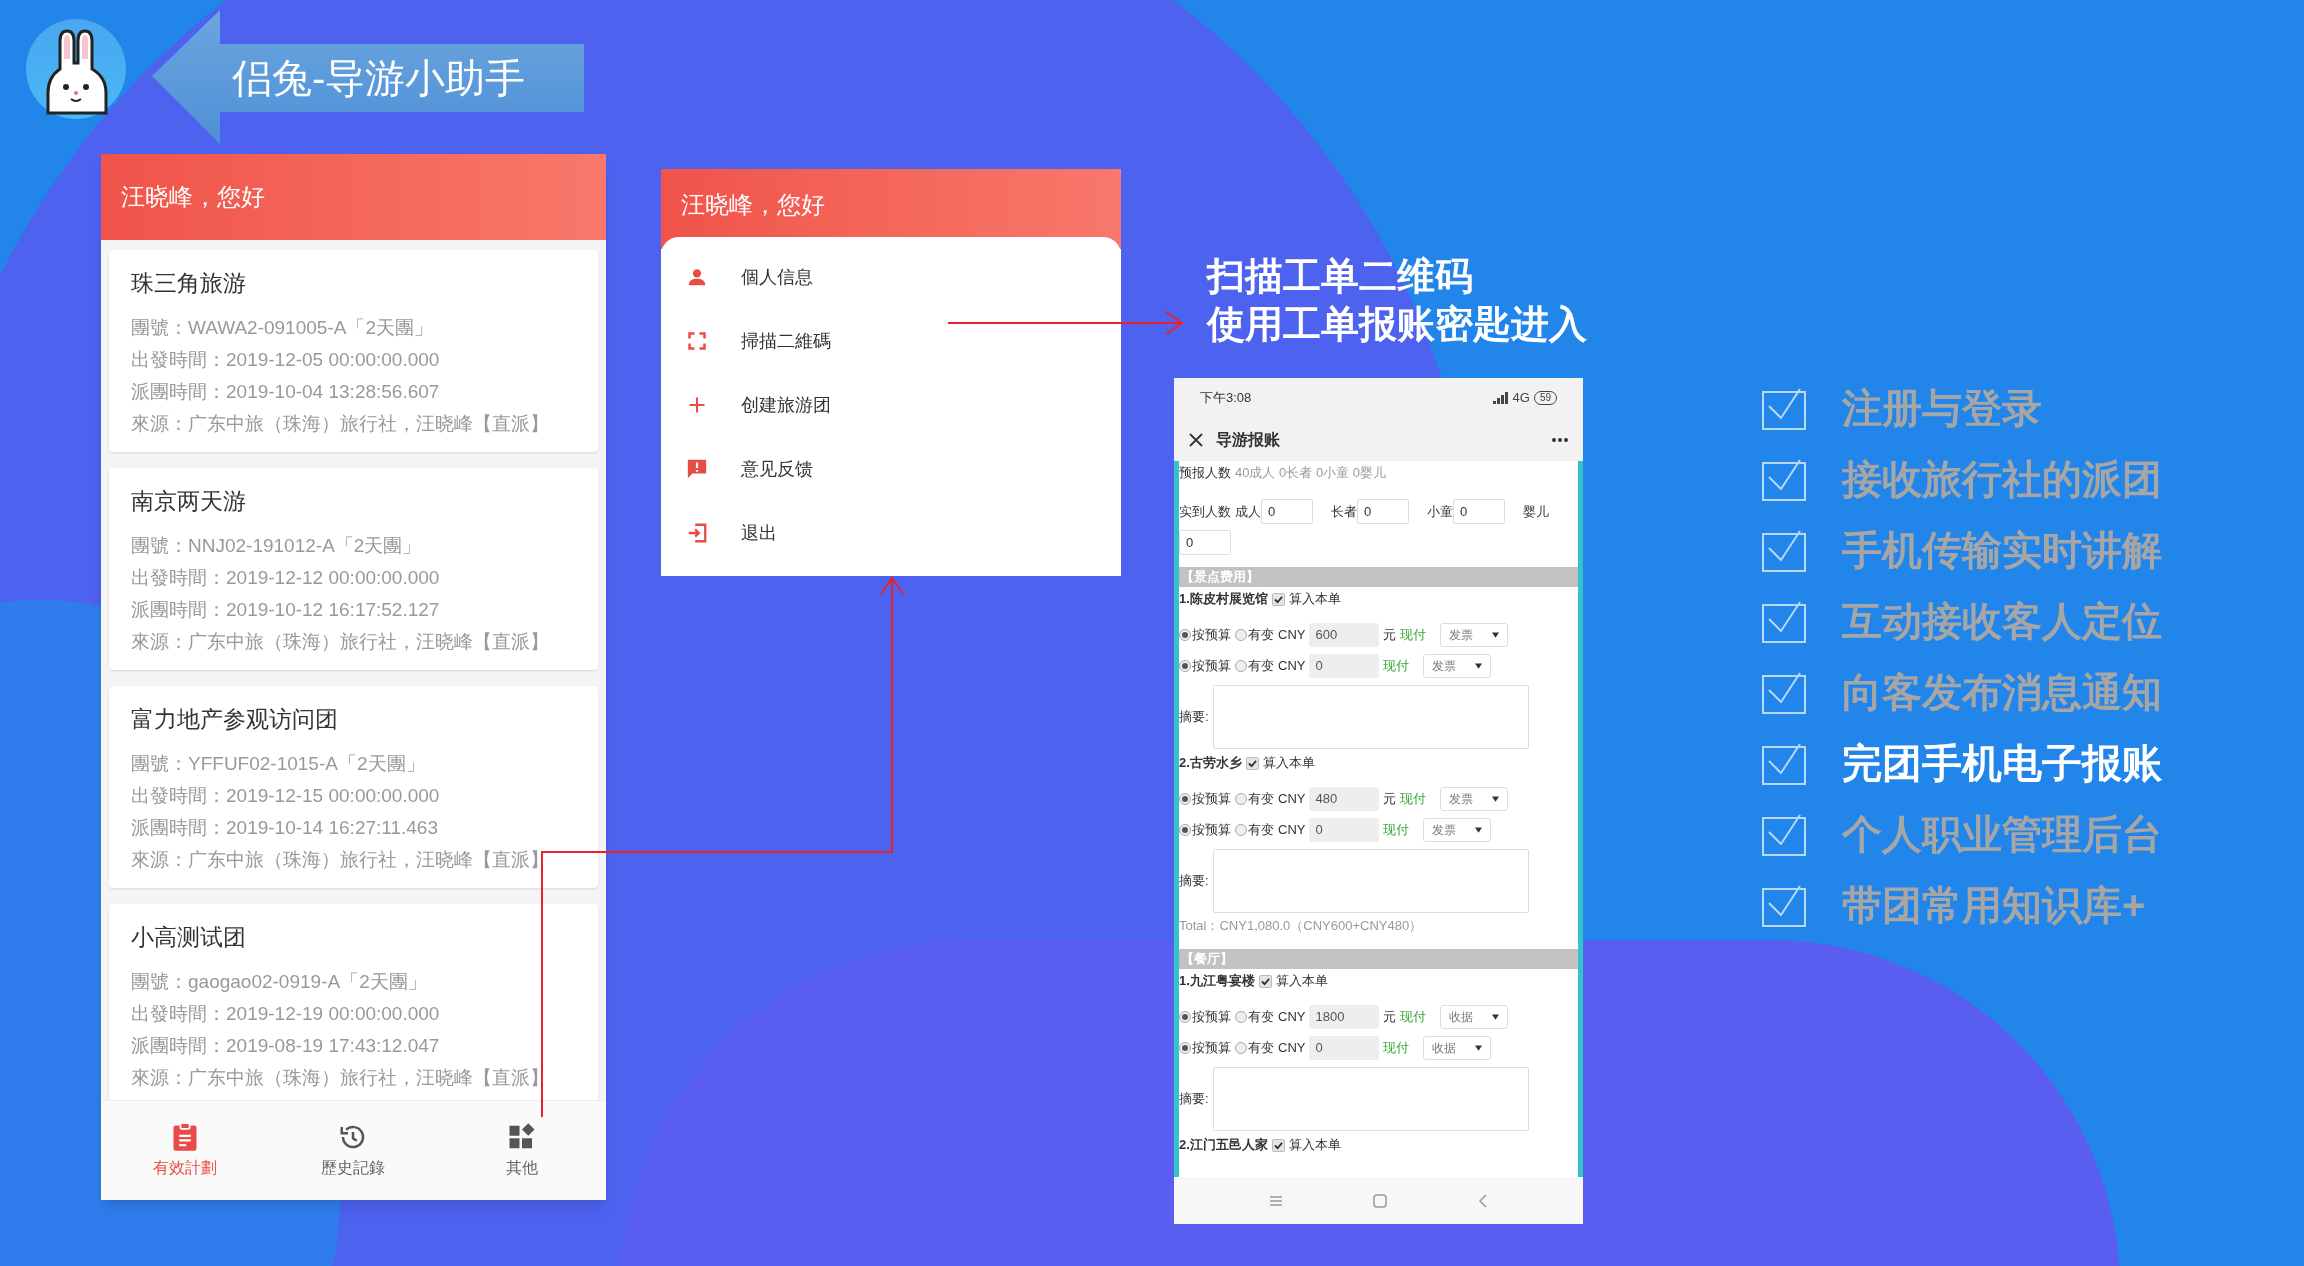 This screenshot has height=1266, width=2304. Describe the element at coordinates (1196, 439) in the screenshot. I see `close-icon` at that location.